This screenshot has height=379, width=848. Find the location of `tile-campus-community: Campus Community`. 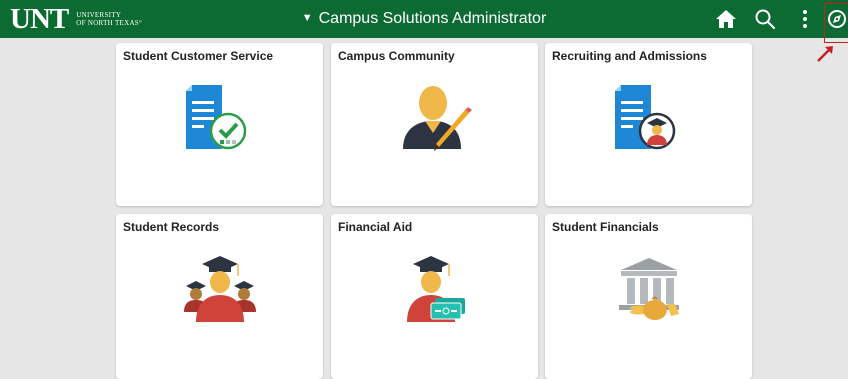

tile-campus-community: Campus Community is located at coordinates (434, 124).